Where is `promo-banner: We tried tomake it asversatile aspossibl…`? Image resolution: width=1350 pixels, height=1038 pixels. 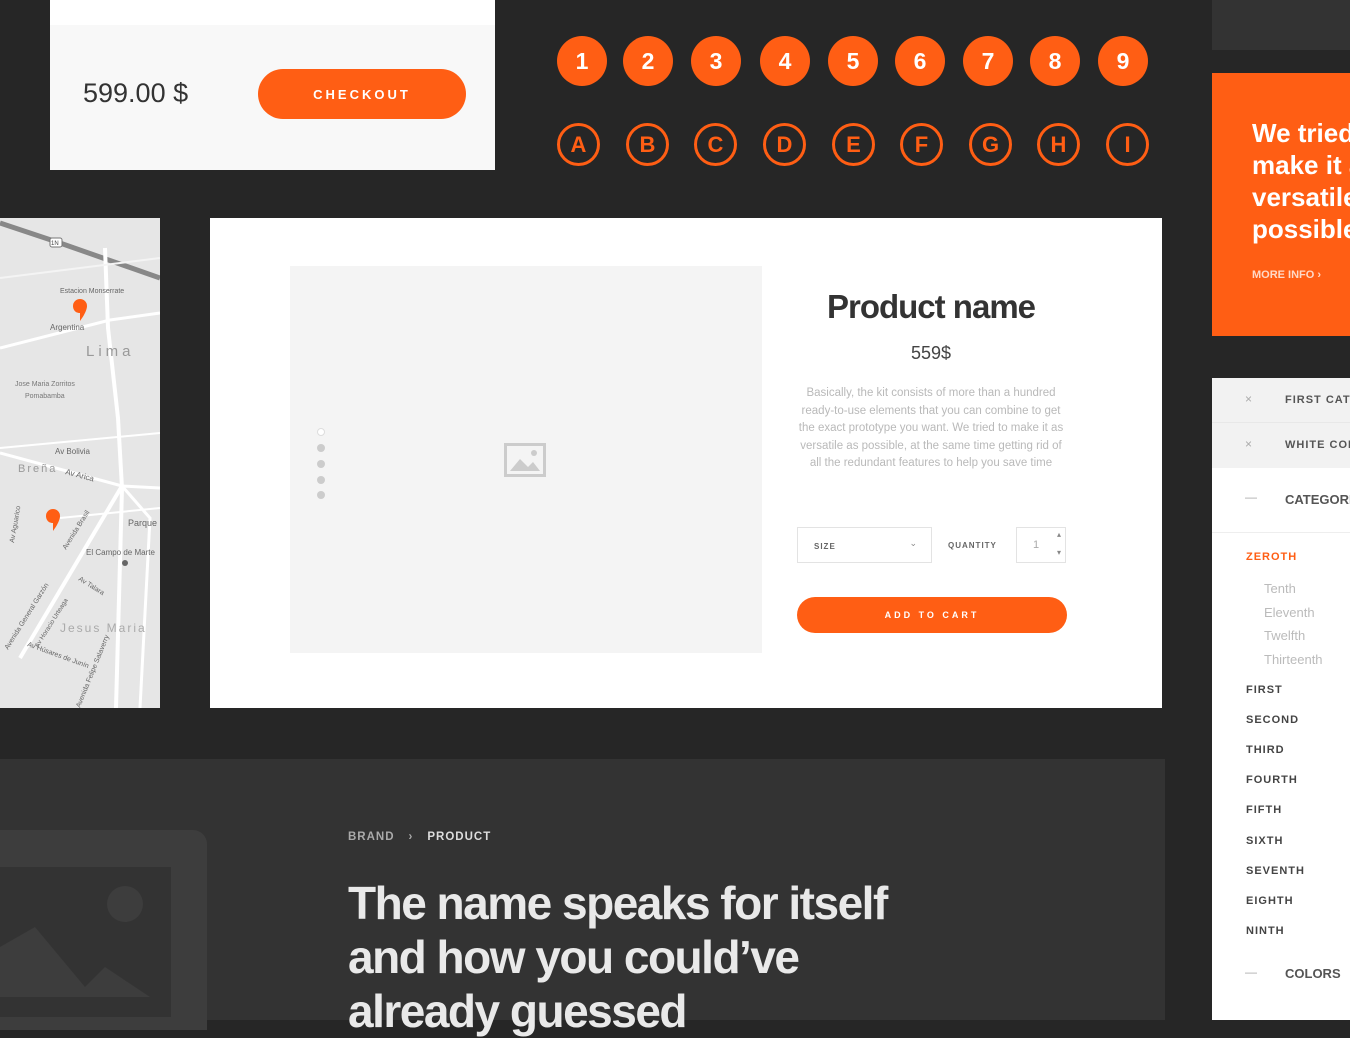
promo-banner: We tried tomake it asversatile aspossibl… is located at coordinates (1281, 204).